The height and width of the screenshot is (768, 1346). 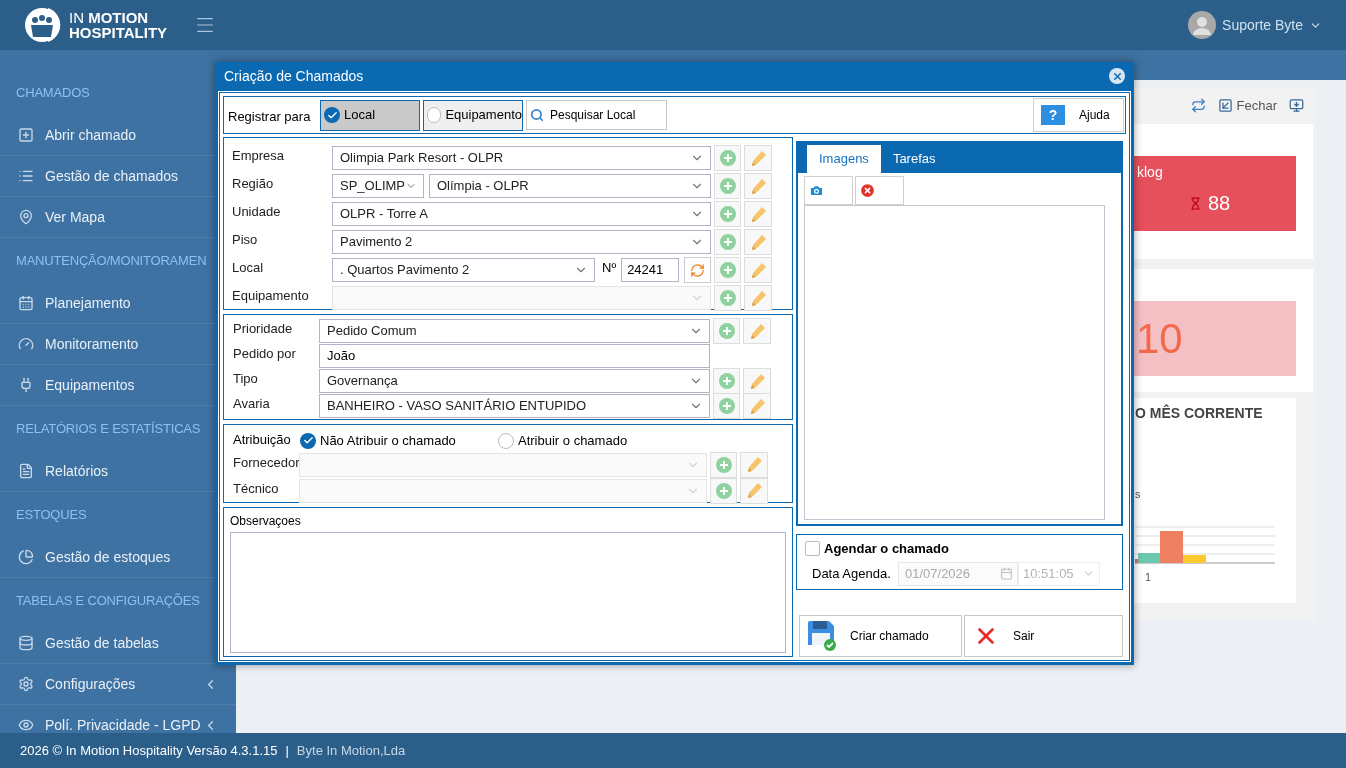 What do you see at coordinates (514, 356) in the screenshot?
I see `text-field: João` at bounding box center [514, 356].